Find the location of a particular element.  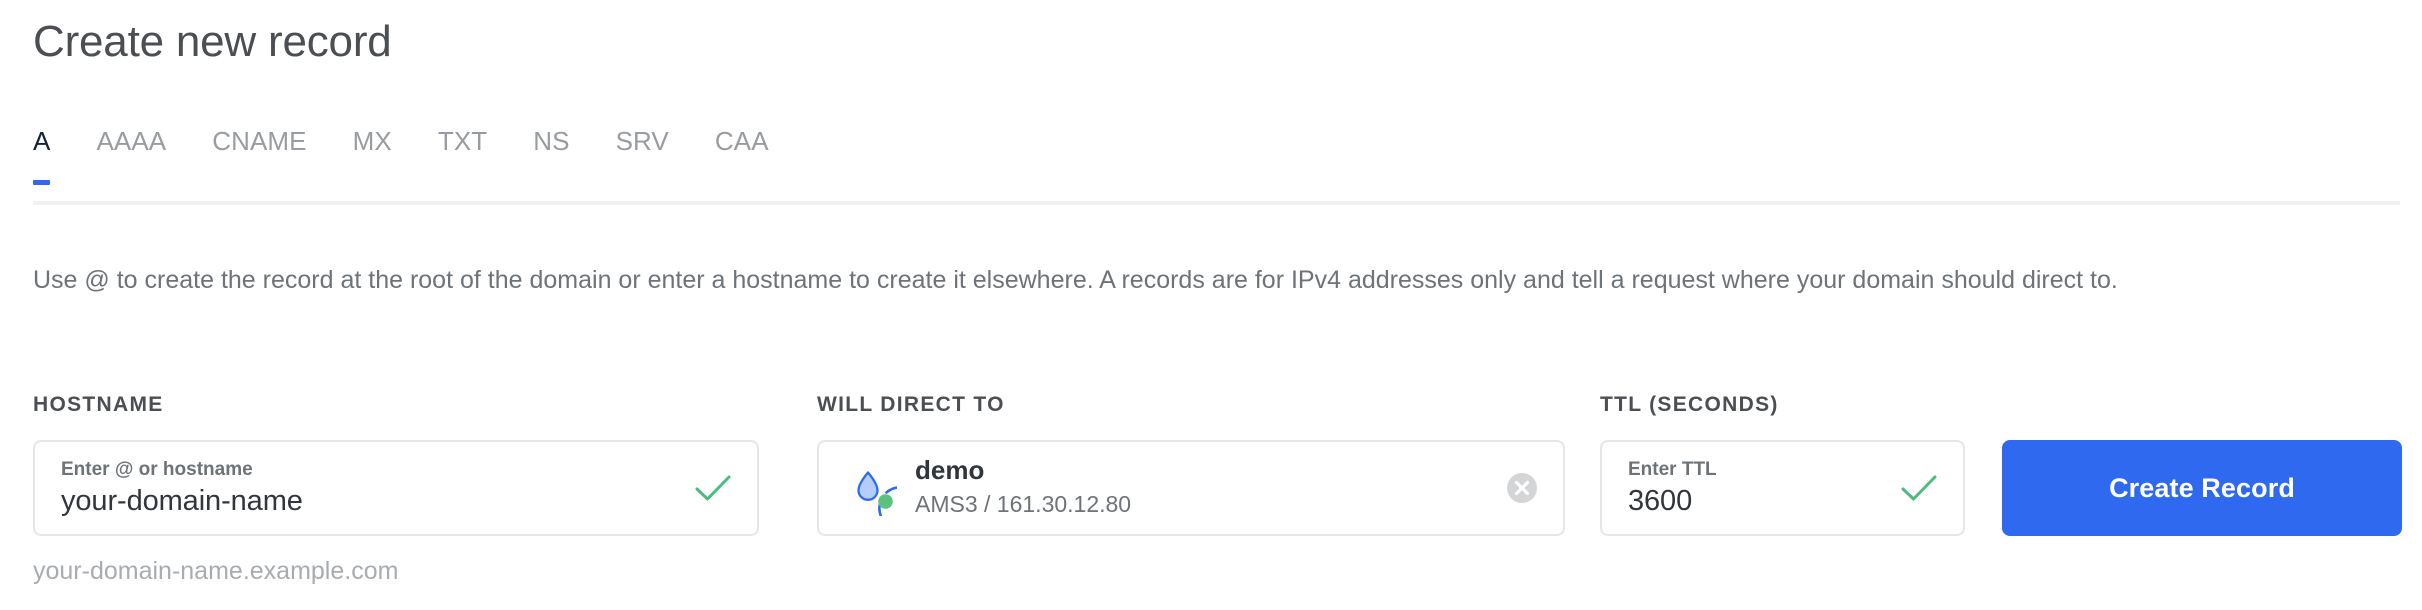

ttl-value: 3600 is located at coordinates (1660, 500).